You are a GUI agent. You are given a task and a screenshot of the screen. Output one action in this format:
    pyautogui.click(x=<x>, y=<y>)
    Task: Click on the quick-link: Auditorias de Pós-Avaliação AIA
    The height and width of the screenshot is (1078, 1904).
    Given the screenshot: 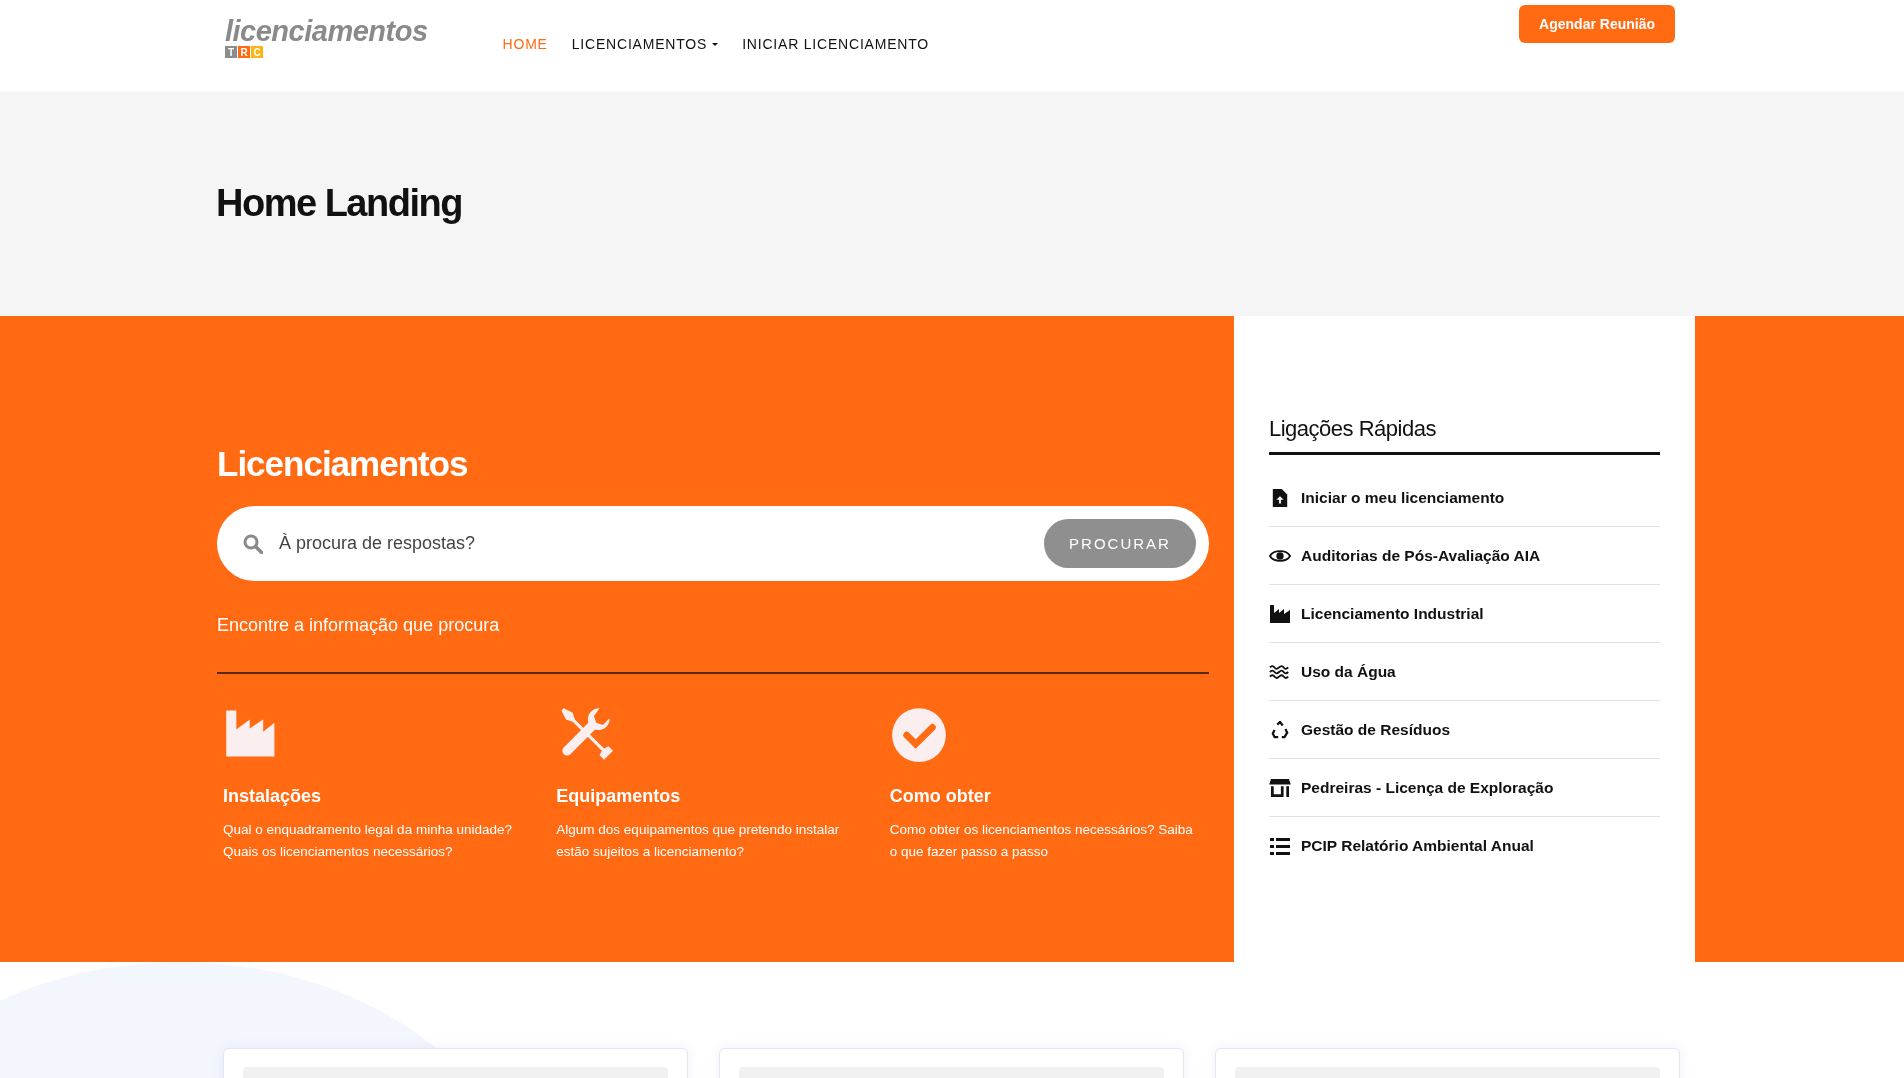 What is the action you would take?
    pyautogui.click(x=1421, y=555)
    